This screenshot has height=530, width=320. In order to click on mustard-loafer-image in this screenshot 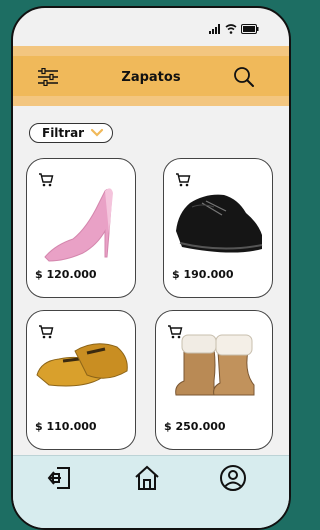, I will do `click(82, 365)`.